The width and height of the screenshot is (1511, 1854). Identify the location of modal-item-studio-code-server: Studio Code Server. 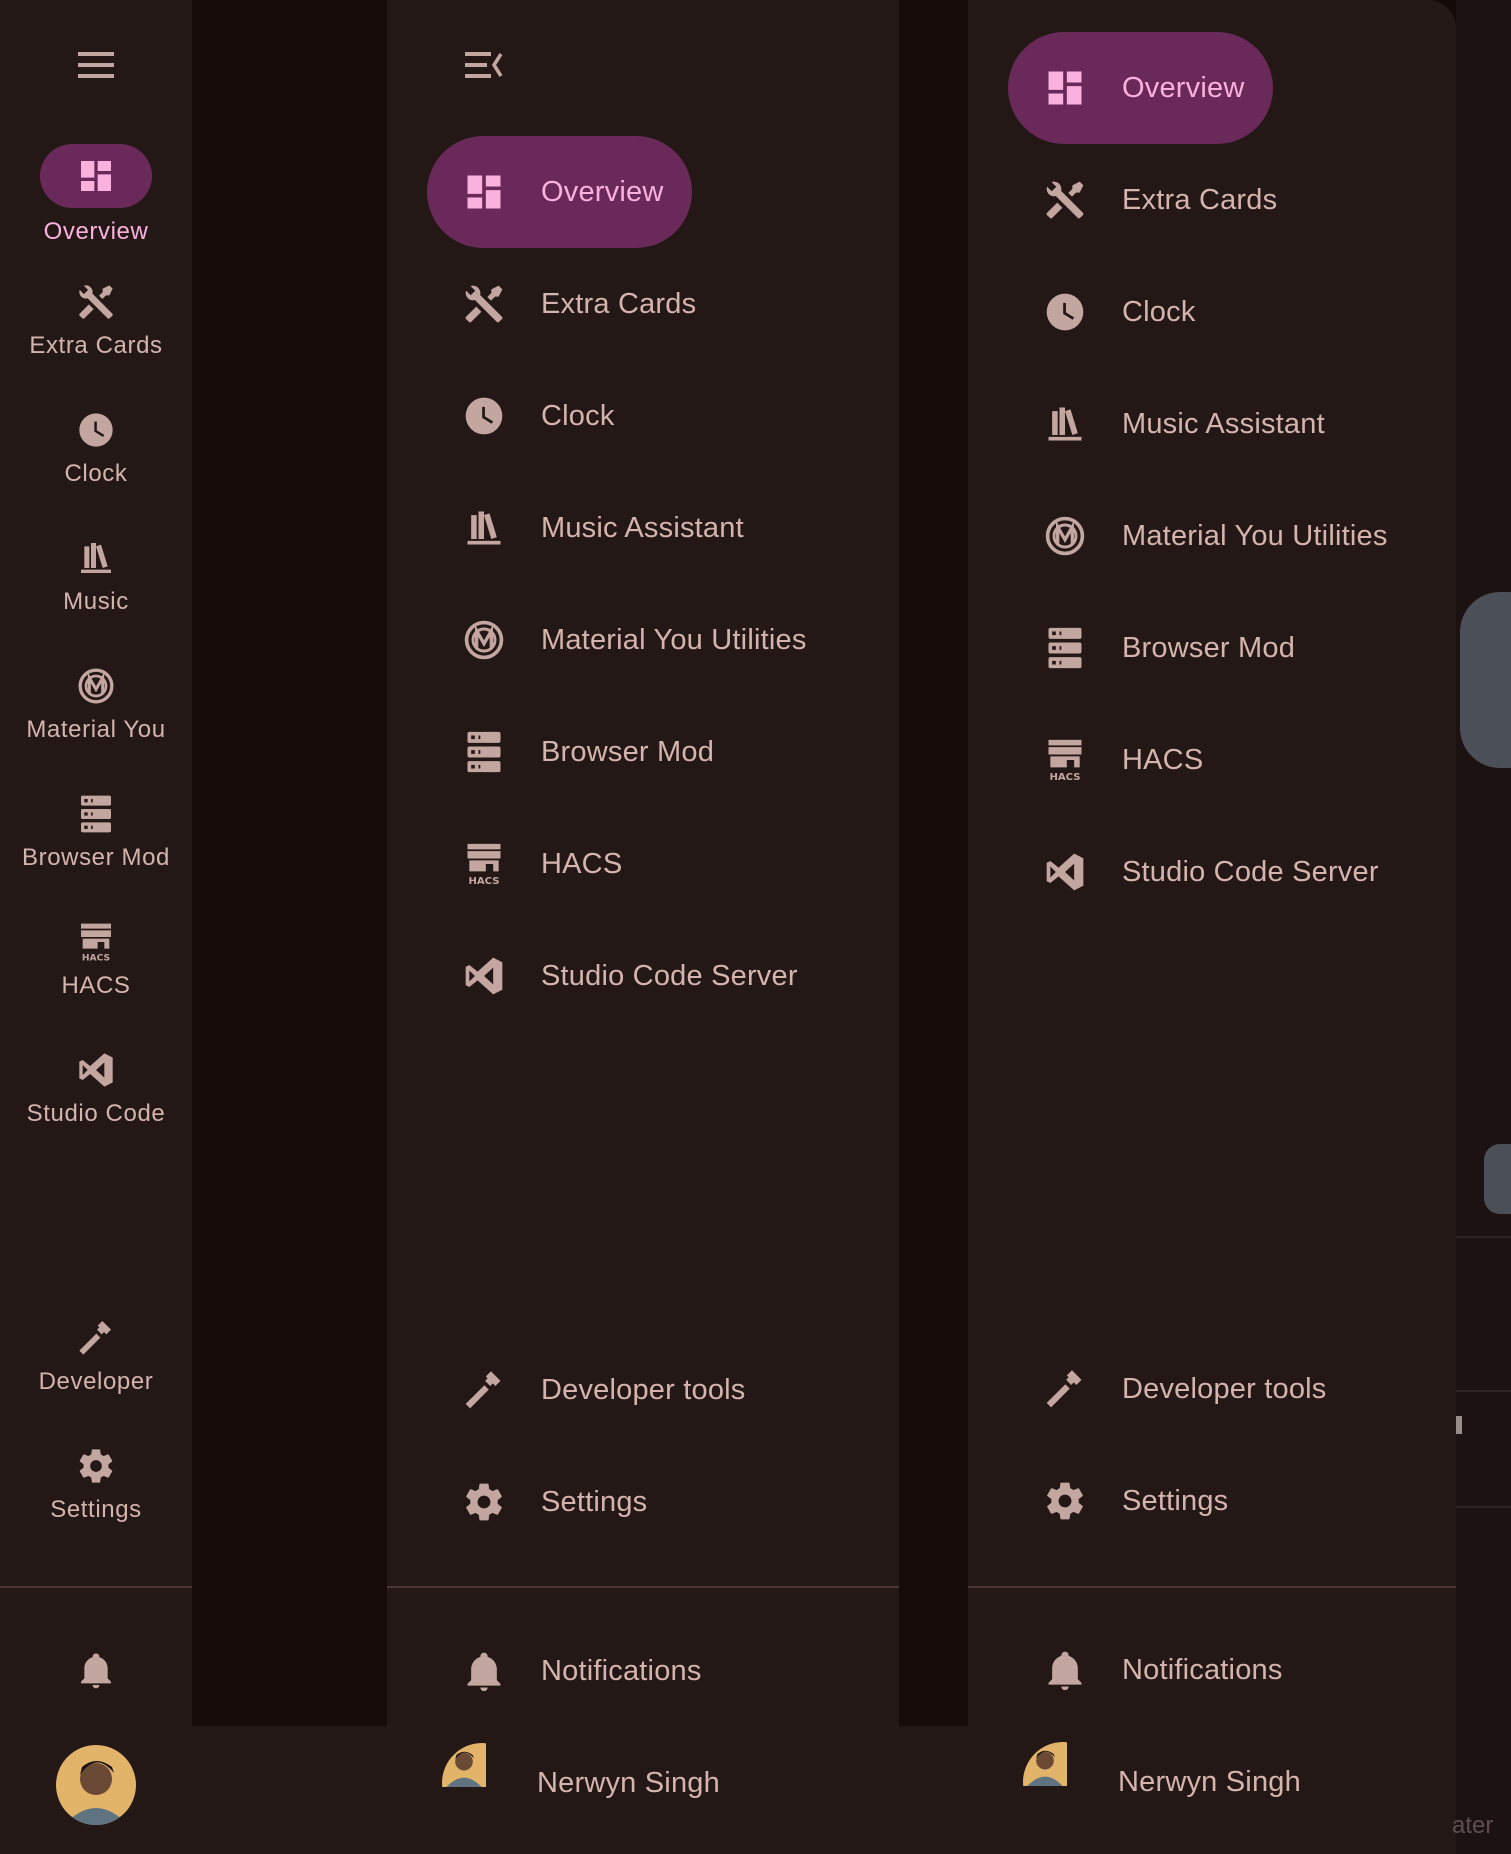
(1211, 872).